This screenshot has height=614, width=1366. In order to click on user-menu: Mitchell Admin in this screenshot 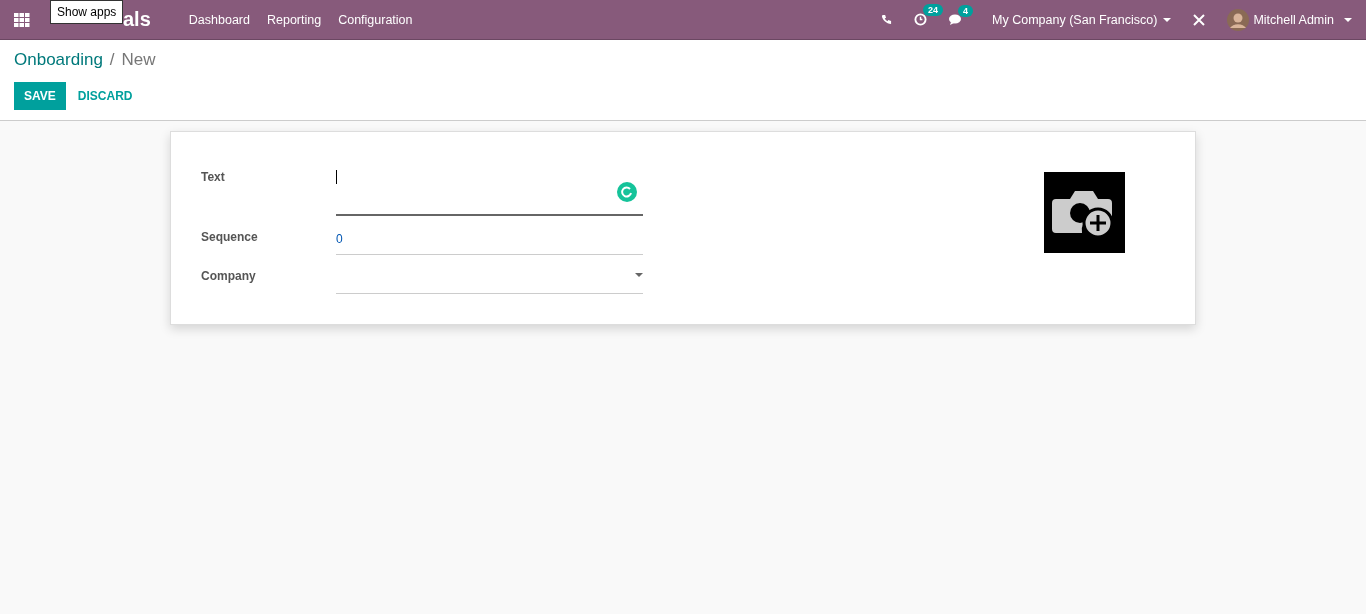, I will do `click(1293, 19)`.